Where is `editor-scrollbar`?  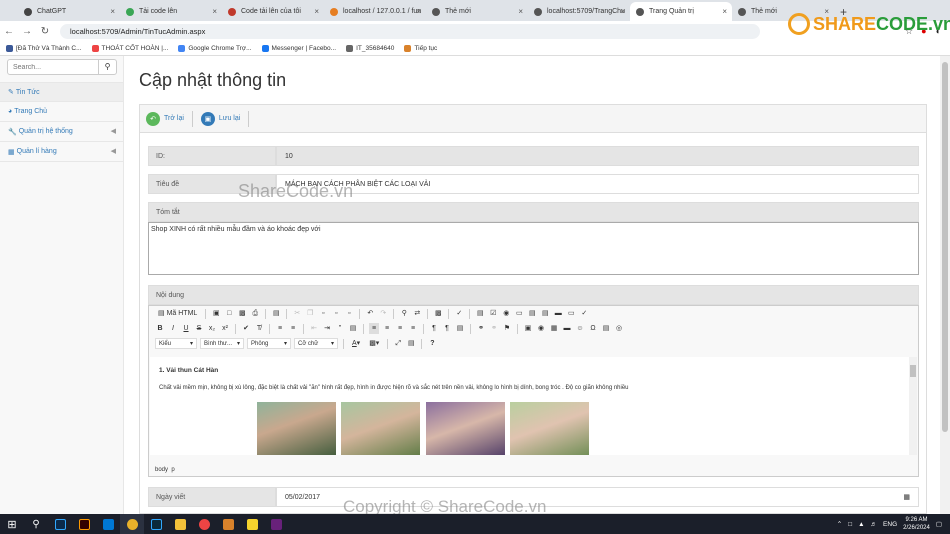 editor-scrollbar is located at coordinates (913, 406).